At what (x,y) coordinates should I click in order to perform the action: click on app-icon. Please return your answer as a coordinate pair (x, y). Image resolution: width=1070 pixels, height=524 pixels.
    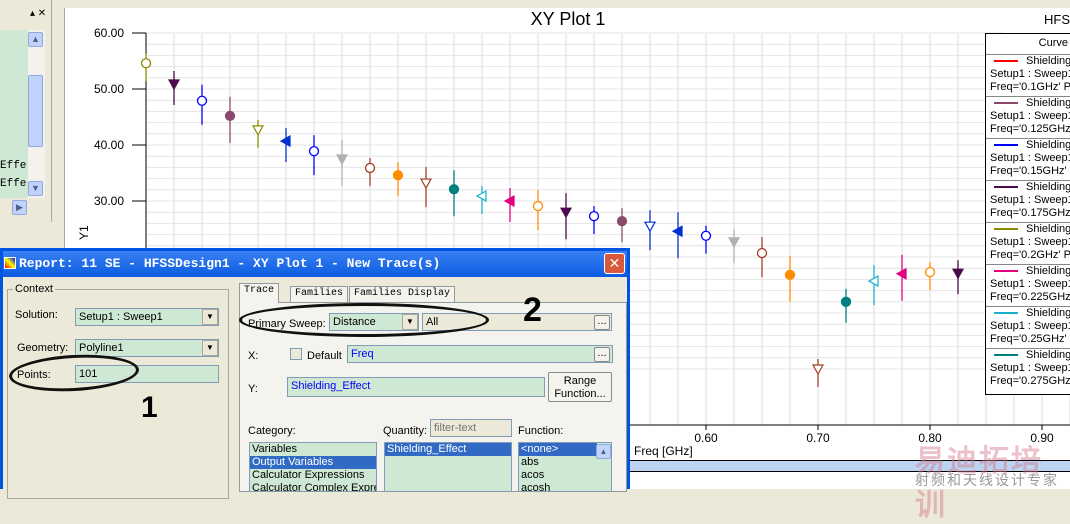
    Looking at the image, I should click on (10, 263).